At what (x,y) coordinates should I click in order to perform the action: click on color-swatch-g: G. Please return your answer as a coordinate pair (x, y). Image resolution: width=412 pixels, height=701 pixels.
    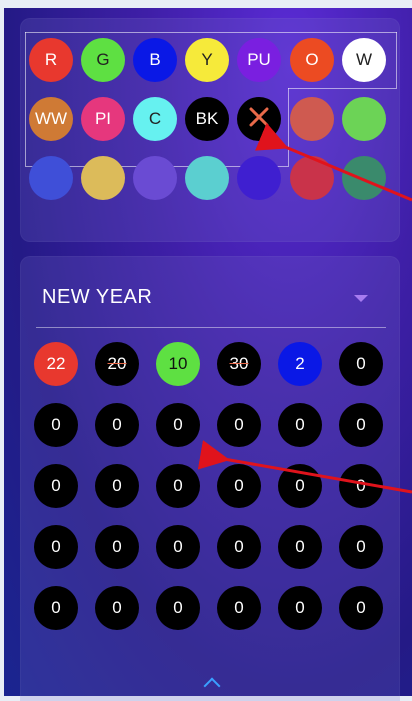
    Looking at the image, I should click on (103, 60).